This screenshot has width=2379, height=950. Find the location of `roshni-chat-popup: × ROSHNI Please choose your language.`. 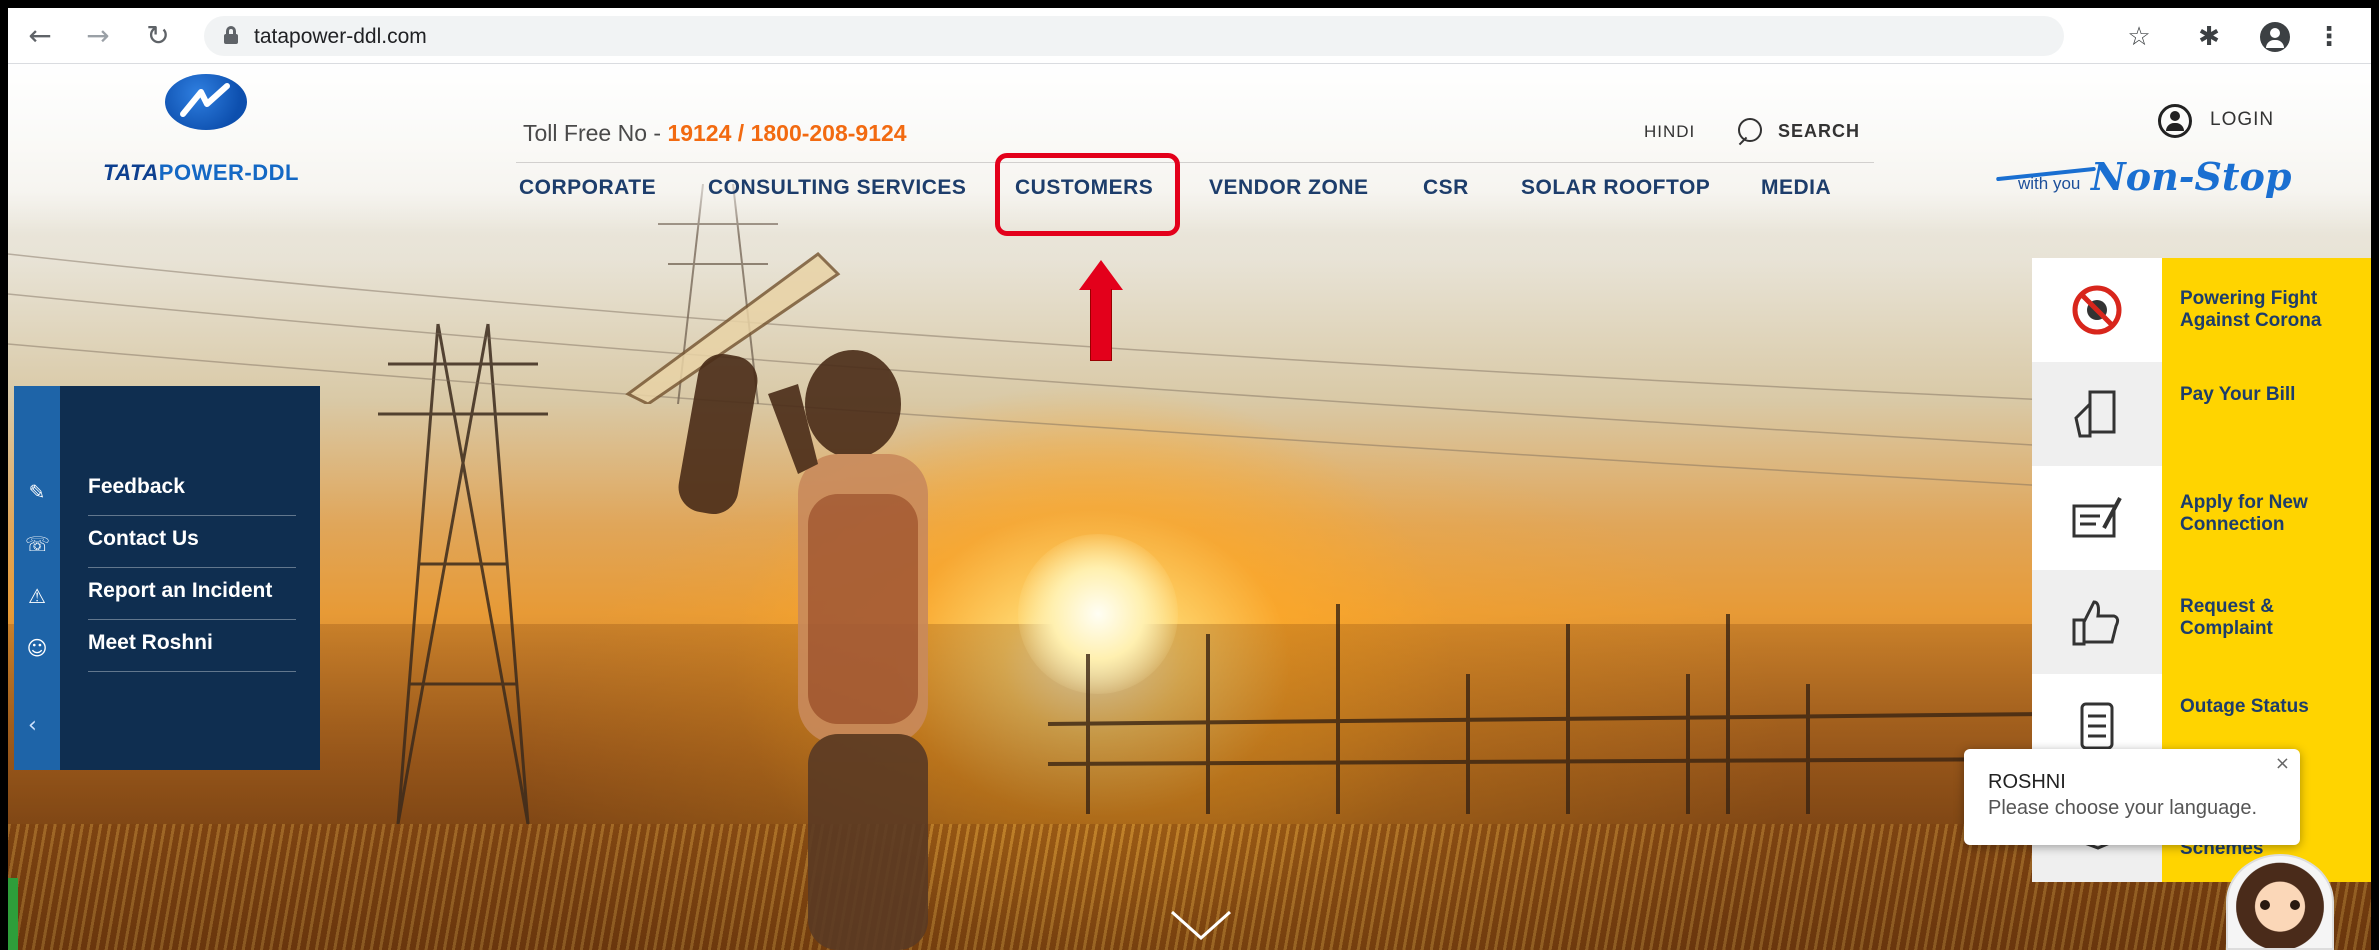

roshni-chat-popup: × ROSHNI Please choose your language. is located at coordinates (2132, 797).